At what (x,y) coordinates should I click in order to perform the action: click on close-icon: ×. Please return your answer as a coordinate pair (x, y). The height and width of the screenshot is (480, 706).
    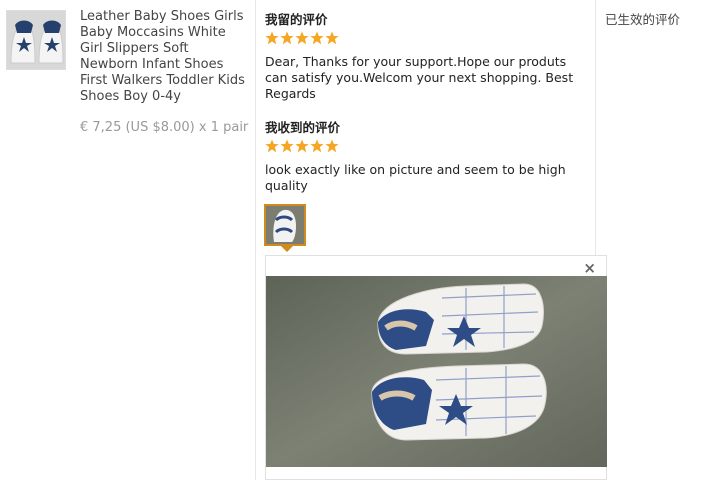
    Looking at the image, I should click on (589, 268).